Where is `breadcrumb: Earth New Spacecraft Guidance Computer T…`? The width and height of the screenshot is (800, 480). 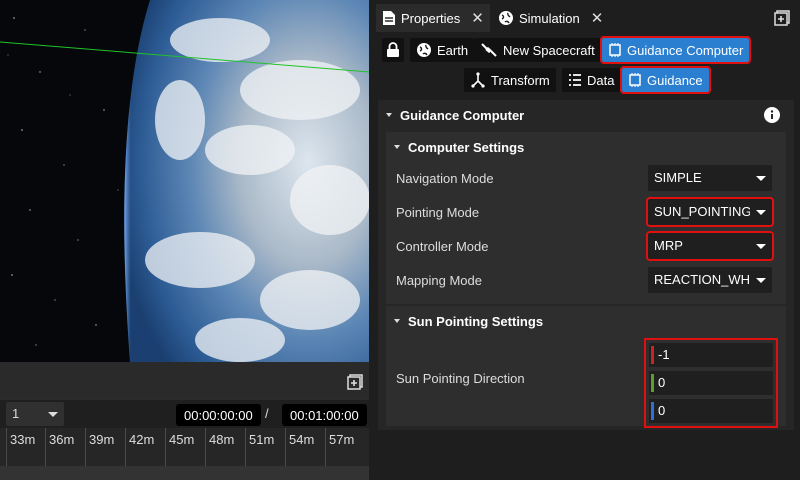 breadcrumb: Earth New Spacecraft Guidance Computer T… is located at coordinates (586, 67).